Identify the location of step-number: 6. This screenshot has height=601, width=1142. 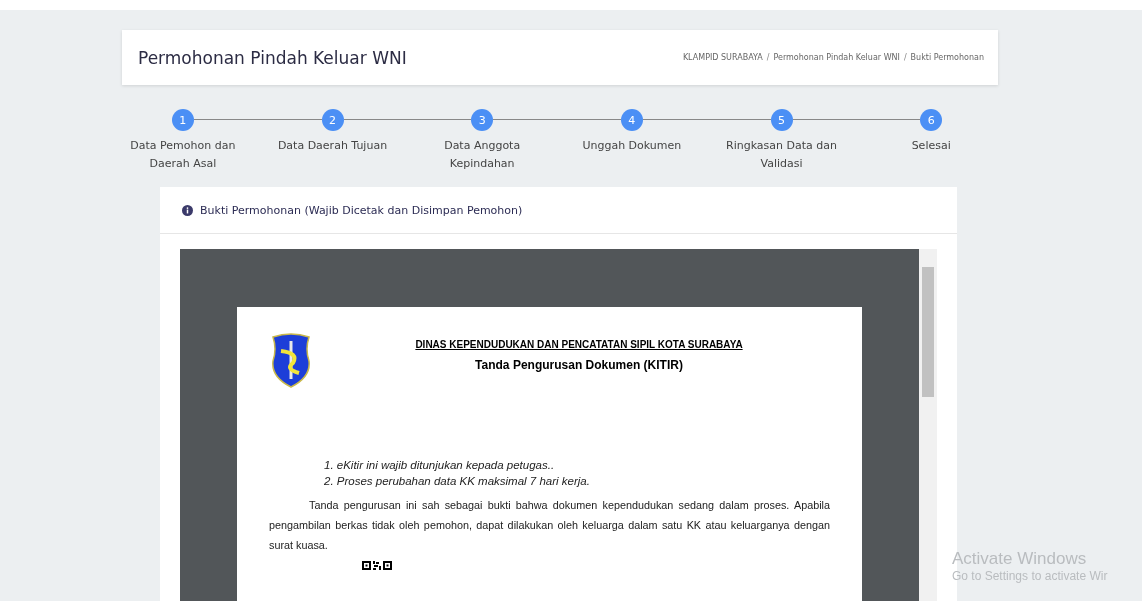
(931, 120).